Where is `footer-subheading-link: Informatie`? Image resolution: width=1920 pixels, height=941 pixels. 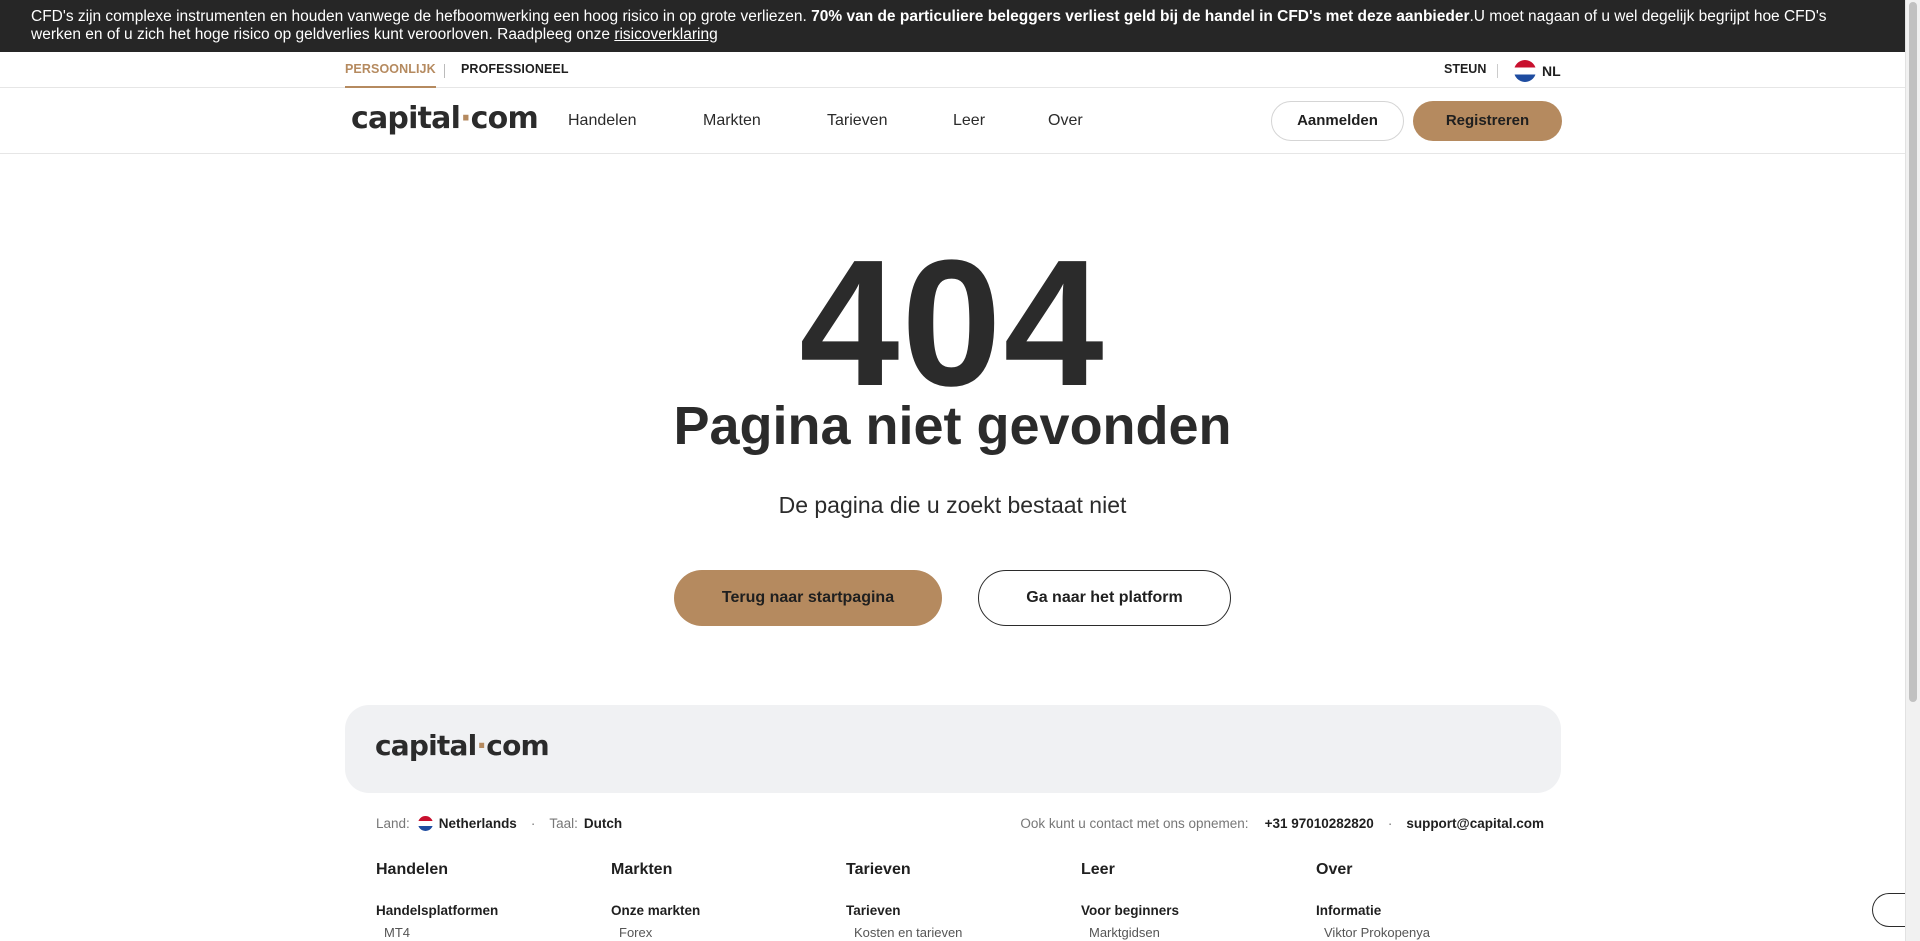 footer-subheading-link: Informatie is located at coordinates (1426, 911).